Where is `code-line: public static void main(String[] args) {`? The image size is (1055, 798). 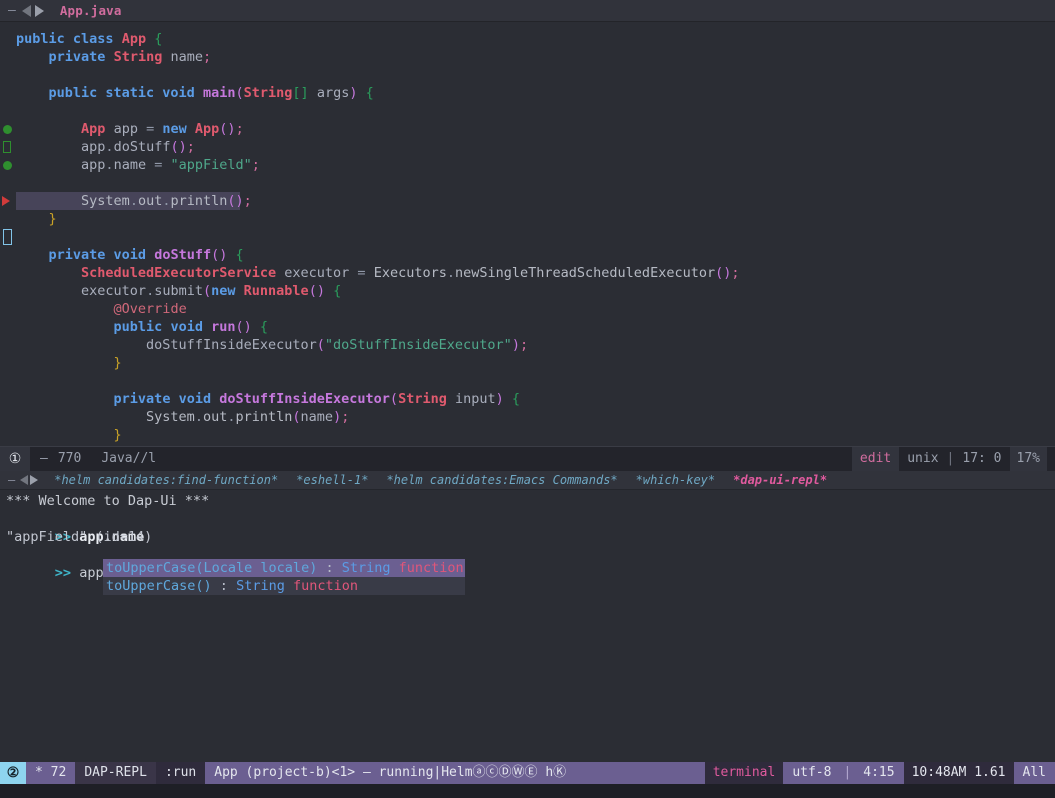
code-line: public static void main(String[] args) { is located at coordinates (527, 93).